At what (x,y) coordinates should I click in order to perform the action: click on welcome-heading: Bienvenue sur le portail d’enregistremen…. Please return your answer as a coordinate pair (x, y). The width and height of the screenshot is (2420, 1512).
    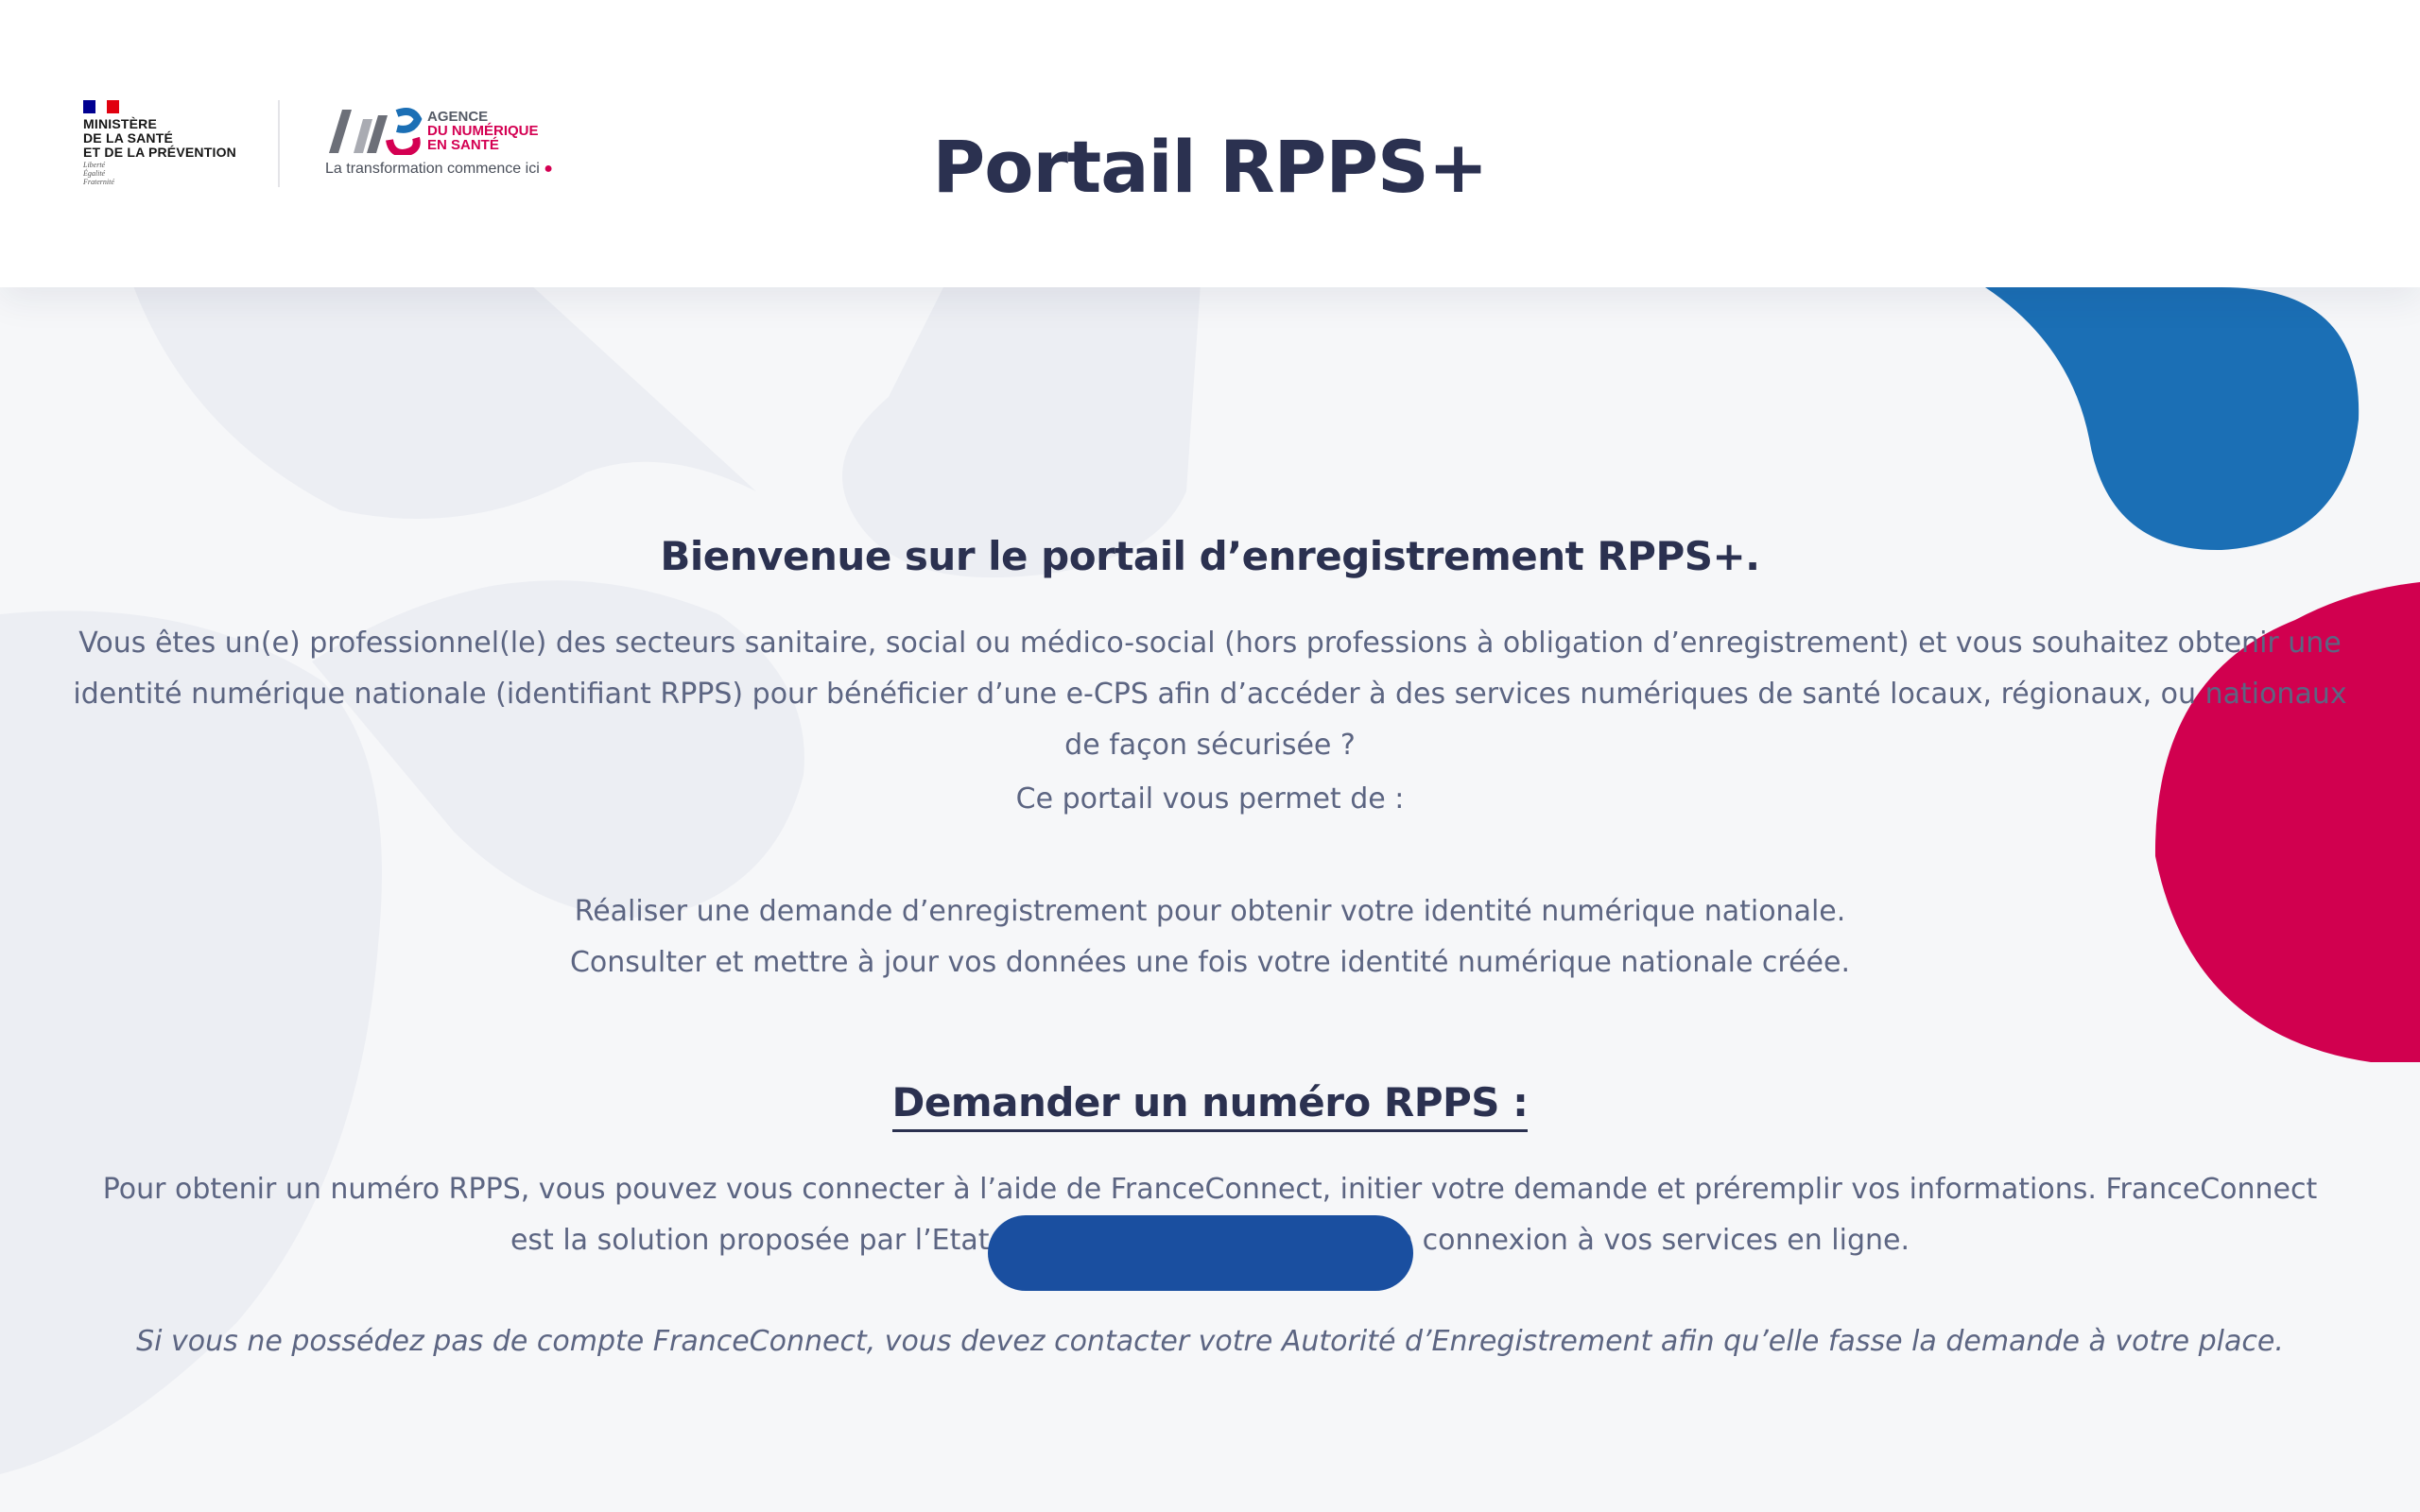
    Looking at the image, I should click on (1210, 556).